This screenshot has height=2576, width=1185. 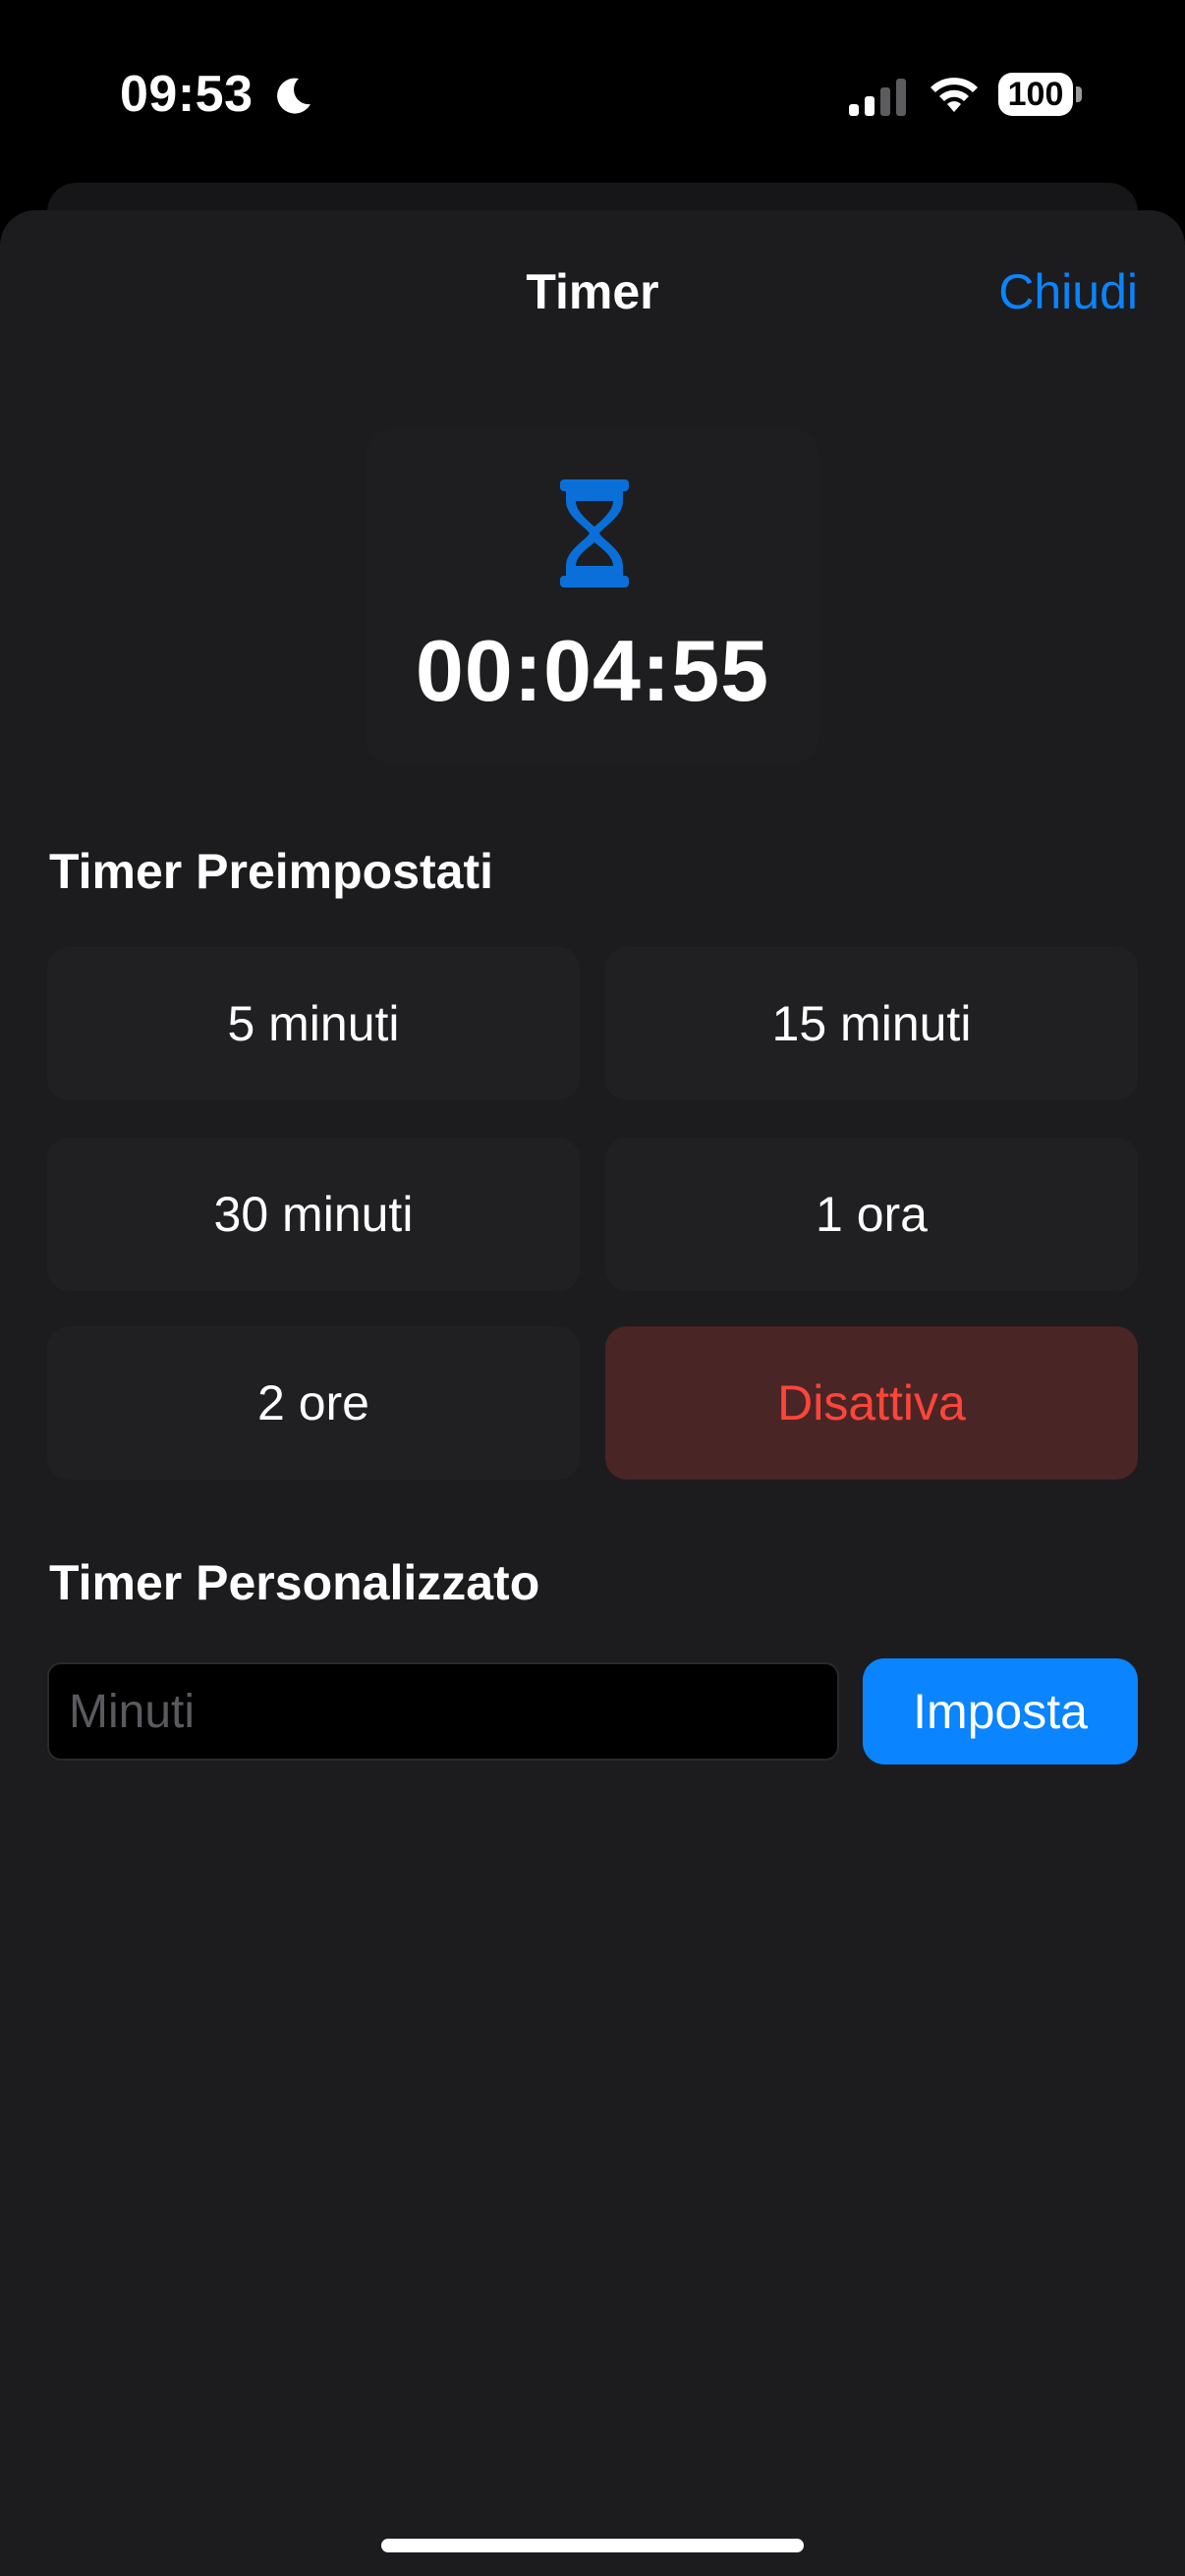 I want to click on battery-icon: 100, so click(x=1040, y=95).